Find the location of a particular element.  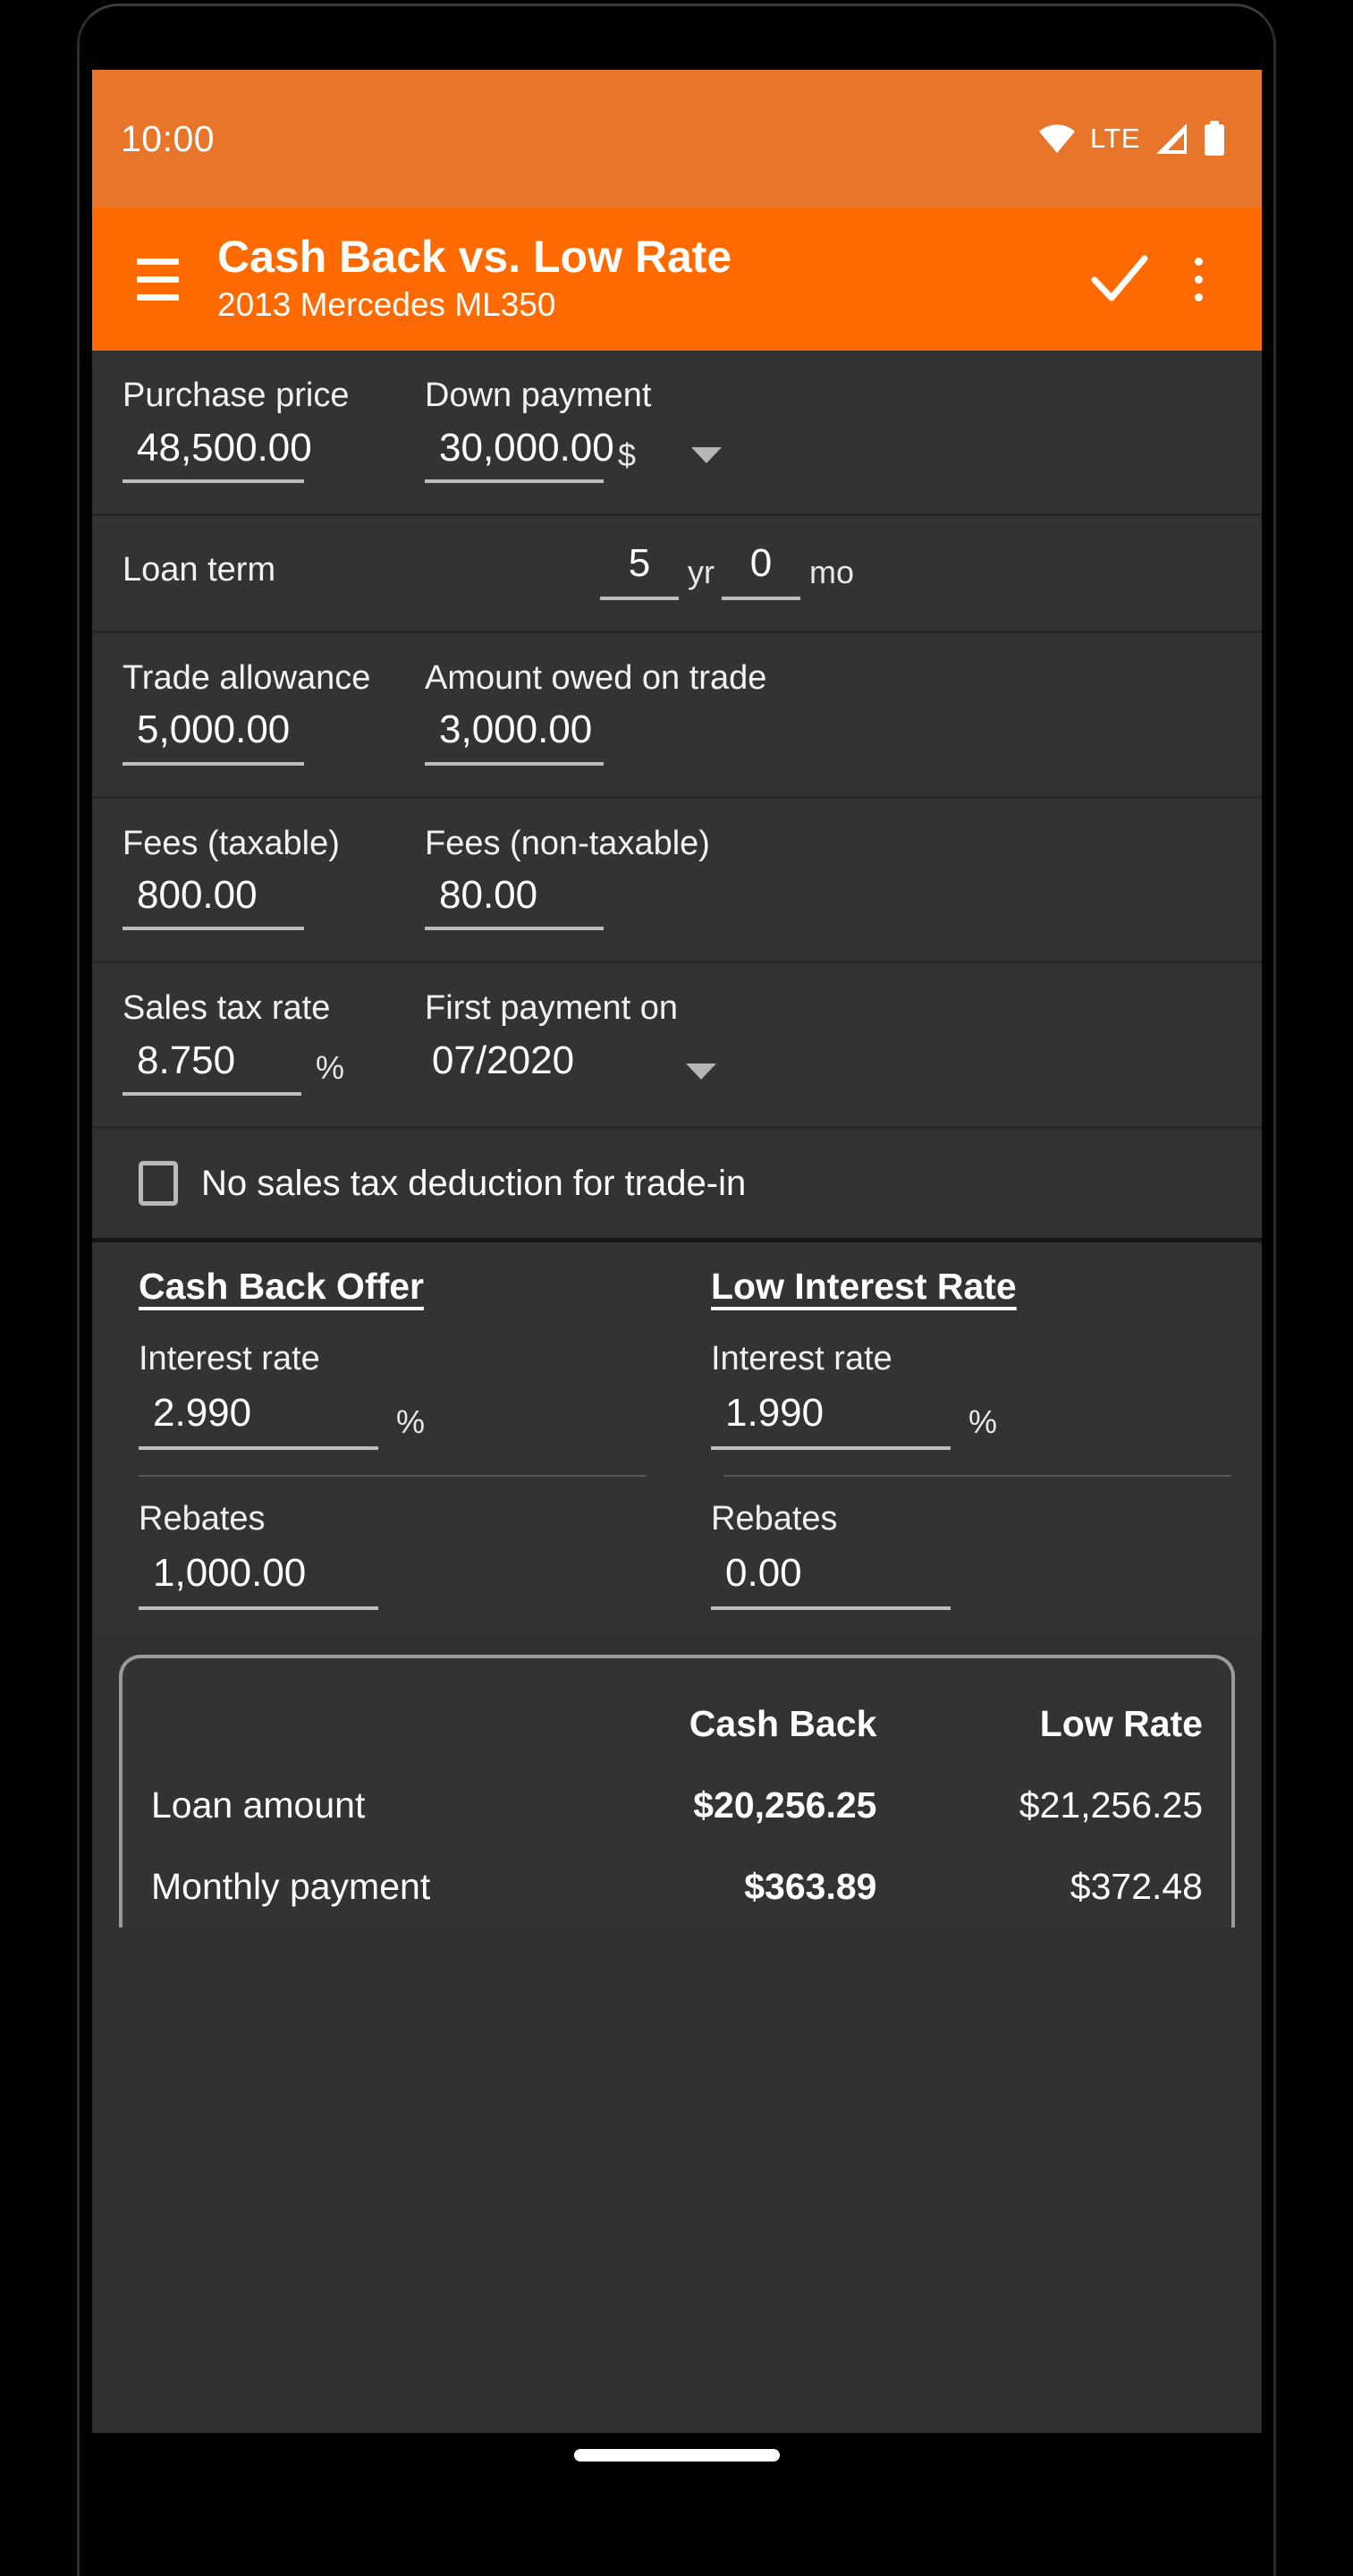

field-fees-nontaxable: Fees (non-taxable) 80.00 is located at coordinates (828, 877).